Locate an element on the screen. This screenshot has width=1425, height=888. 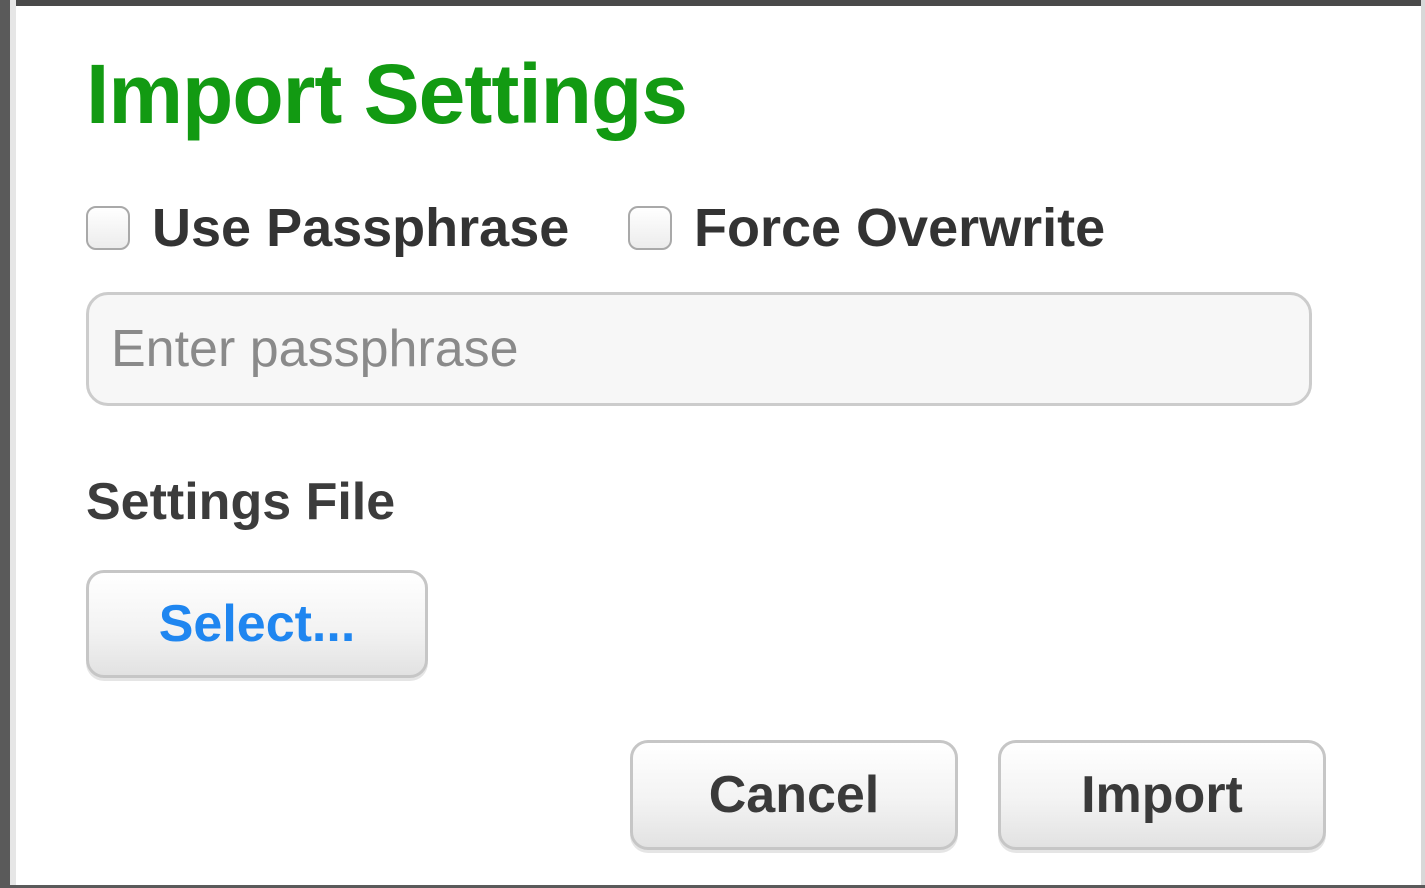
import-button: Import is located at coordinates (1162, 795).